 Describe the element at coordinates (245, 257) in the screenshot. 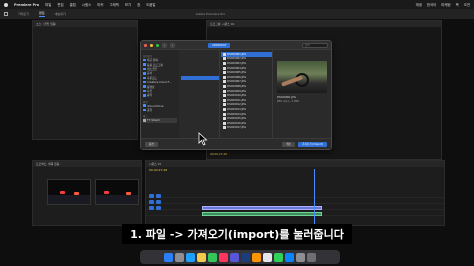

I see `photoshop-icon` at that location.